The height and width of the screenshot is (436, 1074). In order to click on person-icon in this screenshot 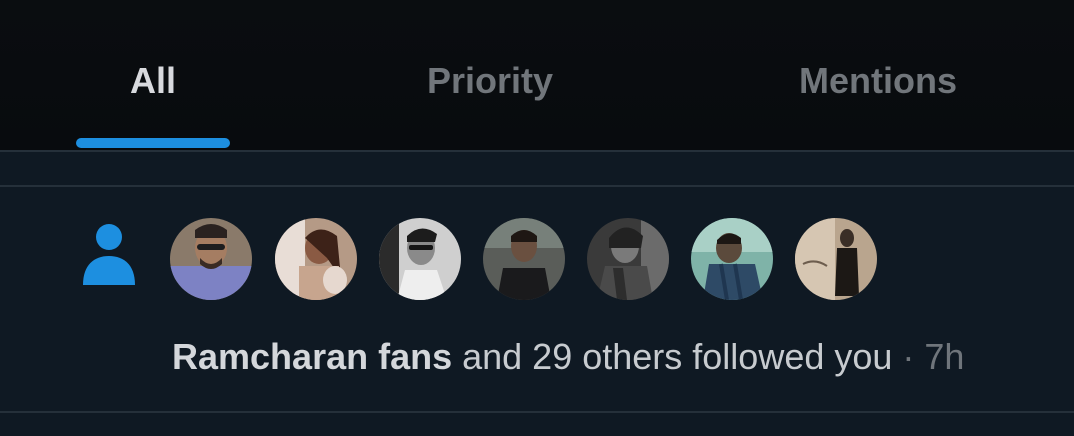, I will do `click(109, 254)`.